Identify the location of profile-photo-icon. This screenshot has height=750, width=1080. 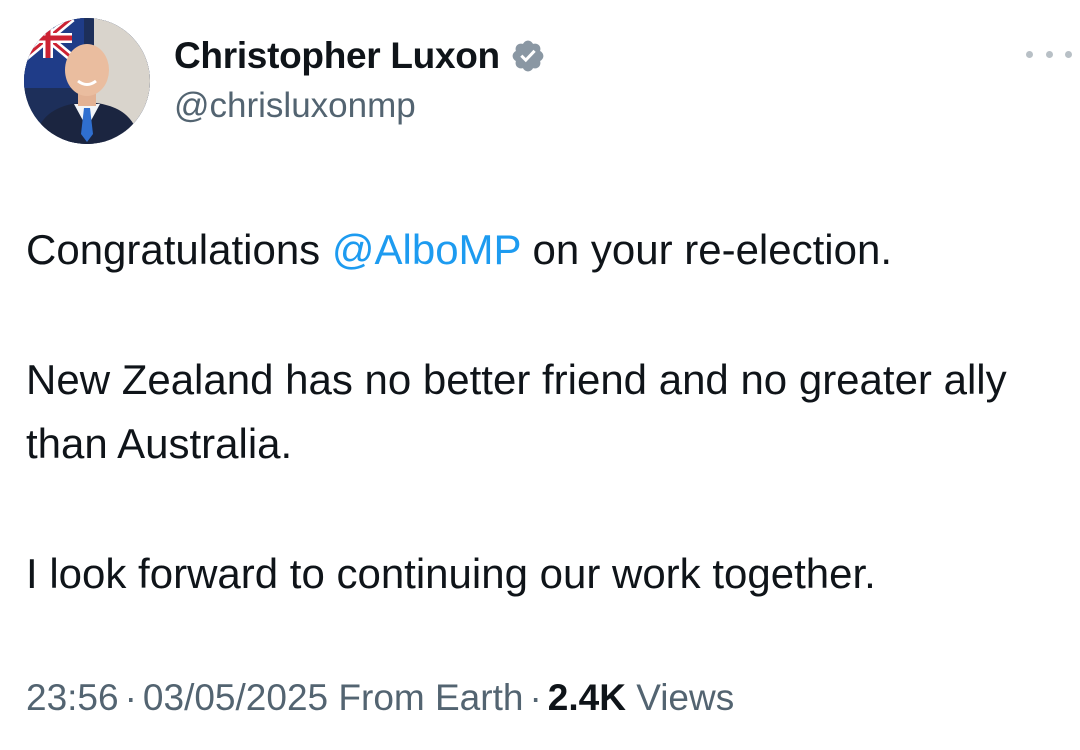
(87, 81).